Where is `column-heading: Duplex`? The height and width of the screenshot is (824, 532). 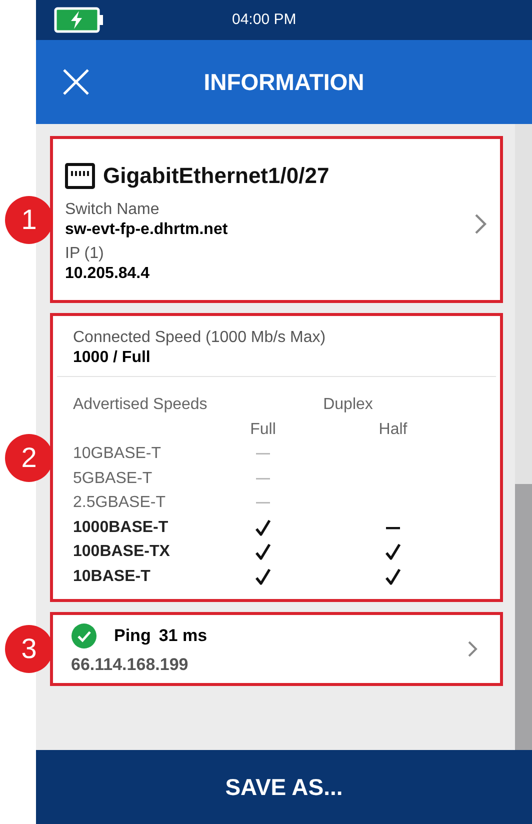
column-heading: Duplex is located at coordinates (348, 405).